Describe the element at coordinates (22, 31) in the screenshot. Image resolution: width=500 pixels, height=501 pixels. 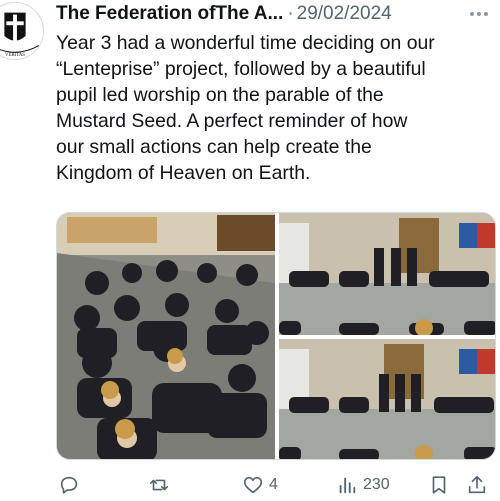
I see `avatar: VERITAS` at that location.